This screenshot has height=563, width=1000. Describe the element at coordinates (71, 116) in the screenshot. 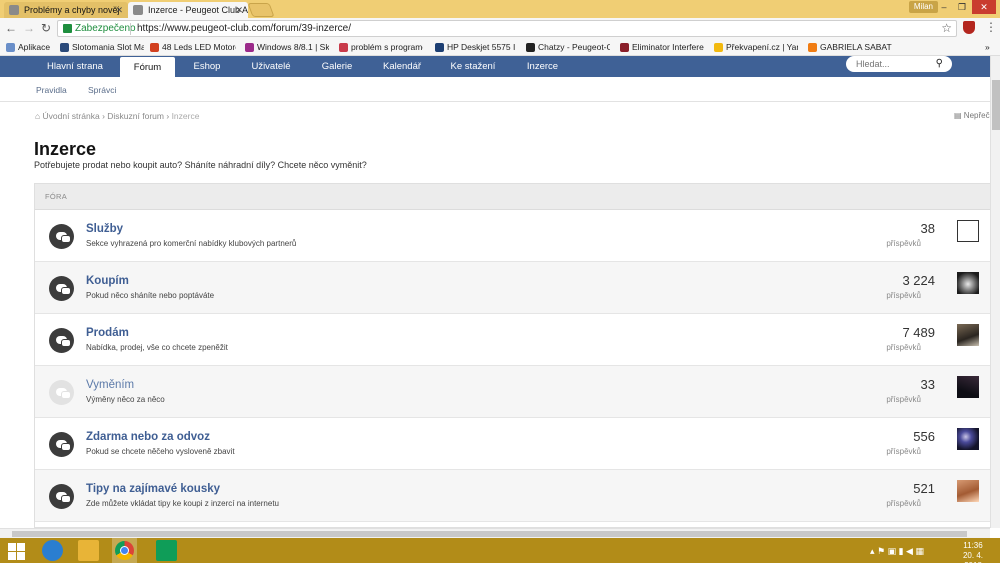

I see `breadcrumb-home: Úvodní stránka` at that location.